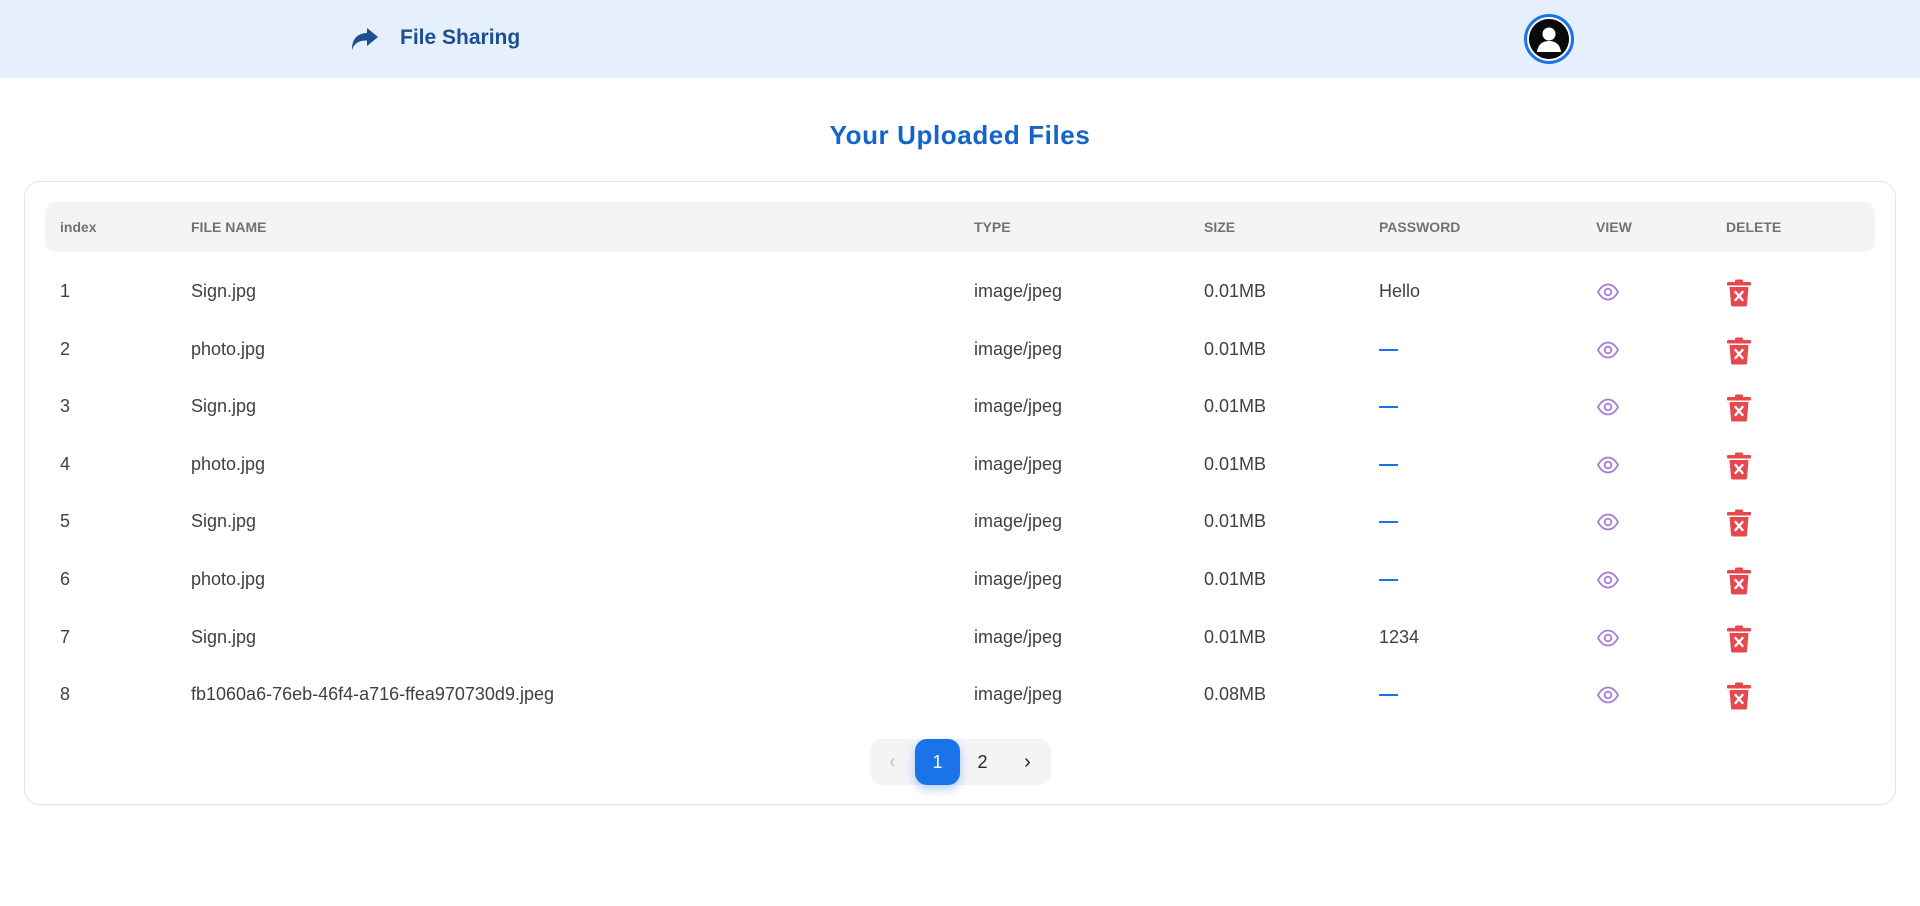 The image size is (1920, 906). Describe the element at coordinates (365, 39) in the screenshot. I see `share-arrow-icon` at that location.